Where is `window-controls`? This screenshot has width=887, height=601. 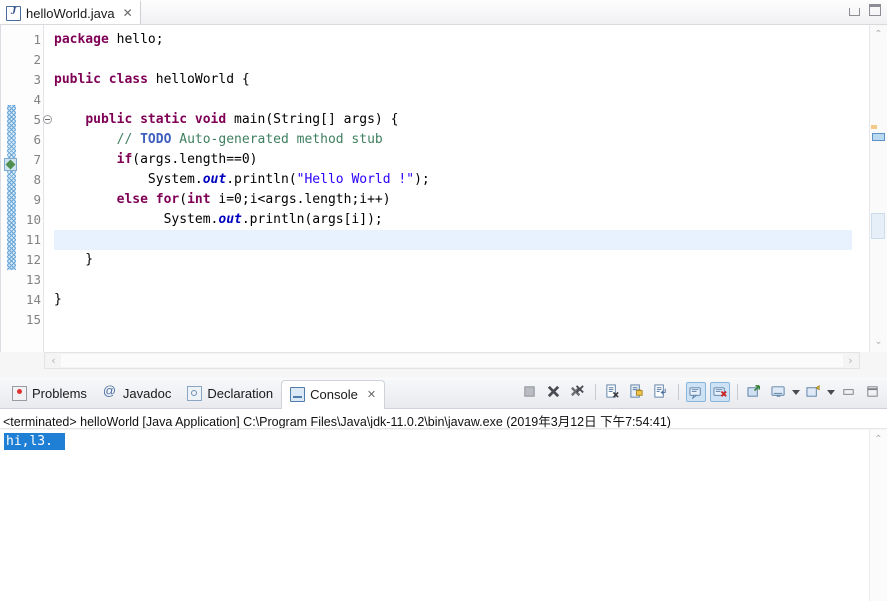
window-controls is located at coordinates (865, 9).